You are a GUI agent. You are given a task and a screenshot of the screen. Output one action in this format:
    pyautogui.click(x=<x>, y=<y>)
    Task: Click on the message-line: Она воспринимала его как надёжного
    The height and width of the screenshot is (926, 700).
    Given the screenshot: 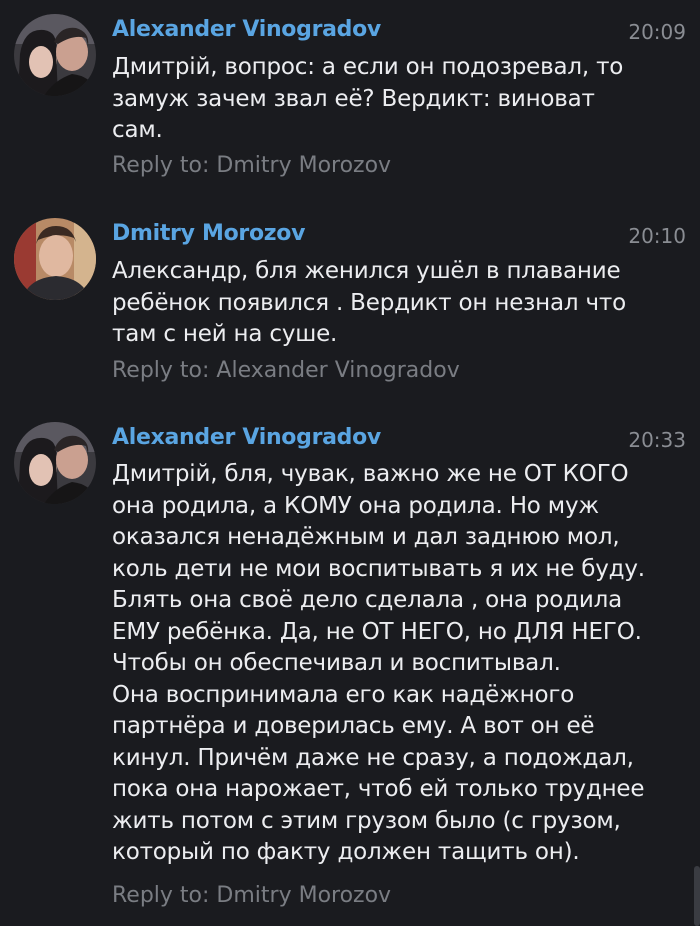 What is the action you would take?
    pyautogui.click(x=343, y=694)
    